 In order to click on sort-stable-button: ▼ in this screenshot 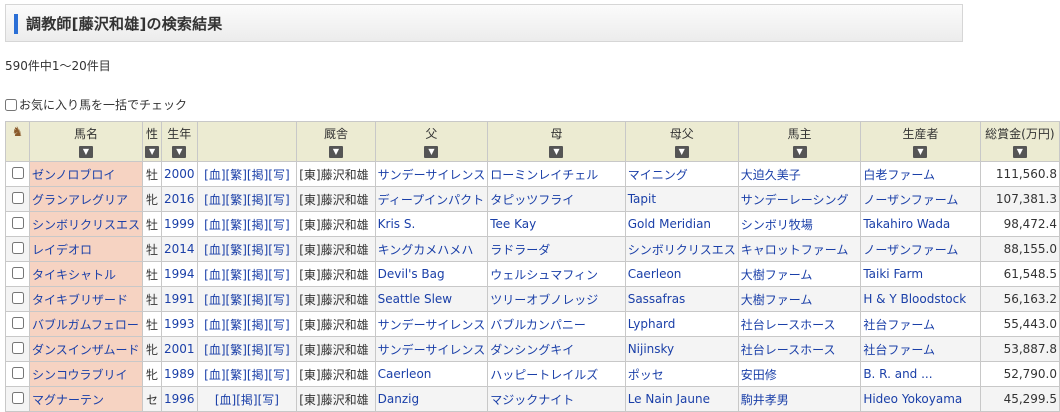, I will do `click(335, 152)`.